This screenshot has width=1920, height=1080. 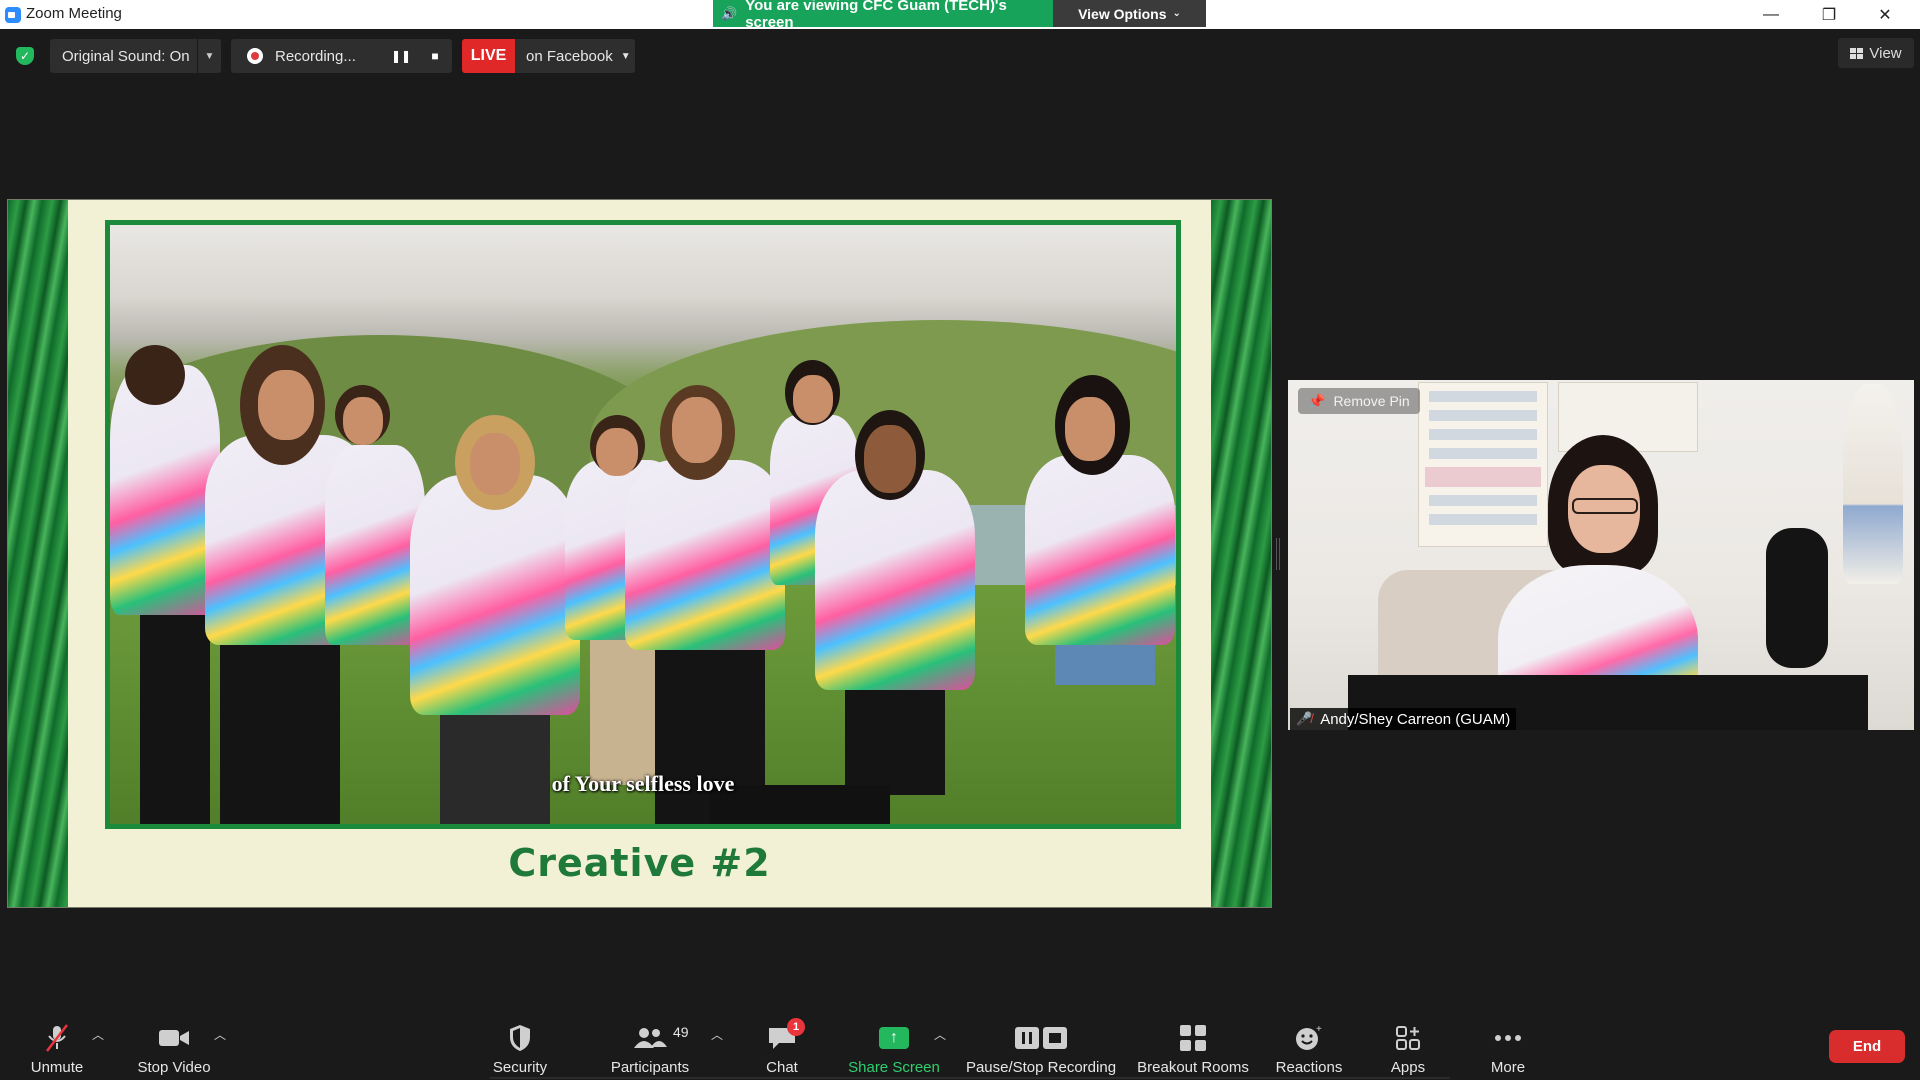 I want to click on participant-name: Andy/Shey Carreon (GUAM), so click(x=1415, y=719).